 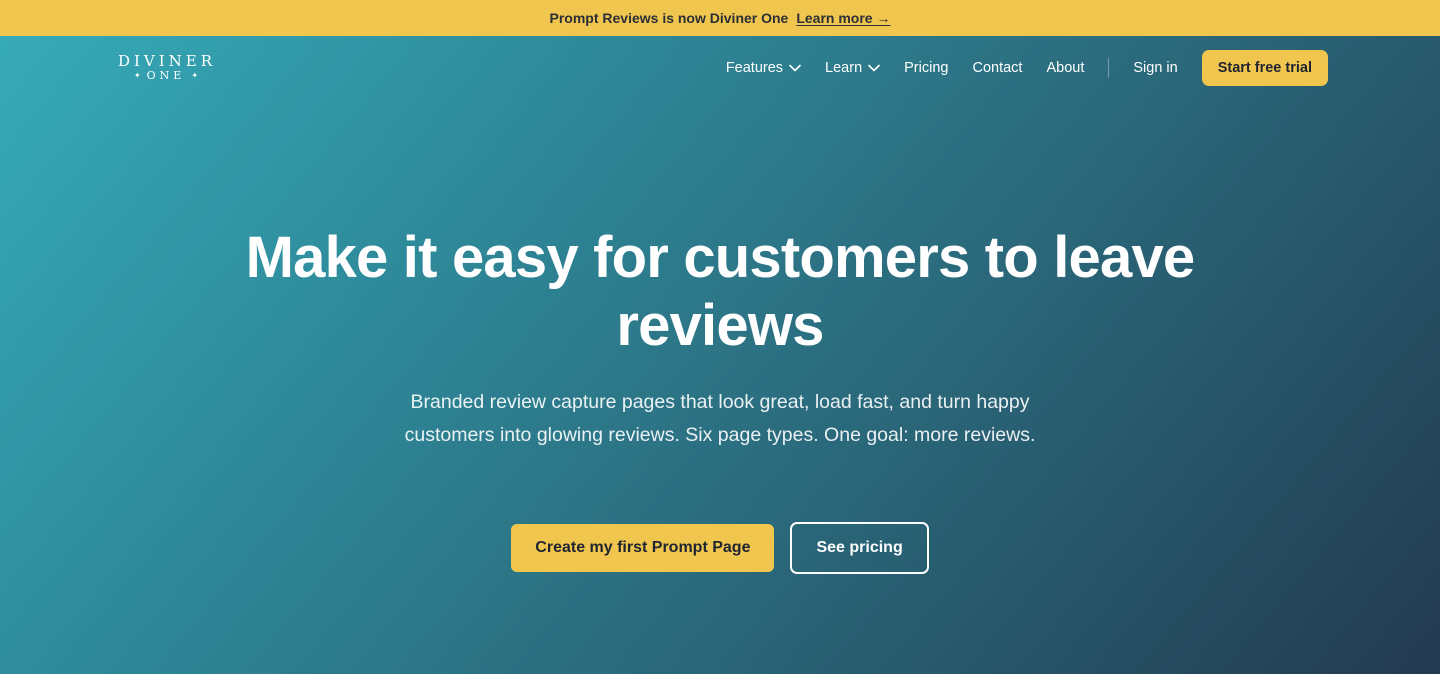 What do you see at coordinates (844, 68) in the screenshot?
I see `nav-learn-label: Learn` at bounding box center [844, 68].